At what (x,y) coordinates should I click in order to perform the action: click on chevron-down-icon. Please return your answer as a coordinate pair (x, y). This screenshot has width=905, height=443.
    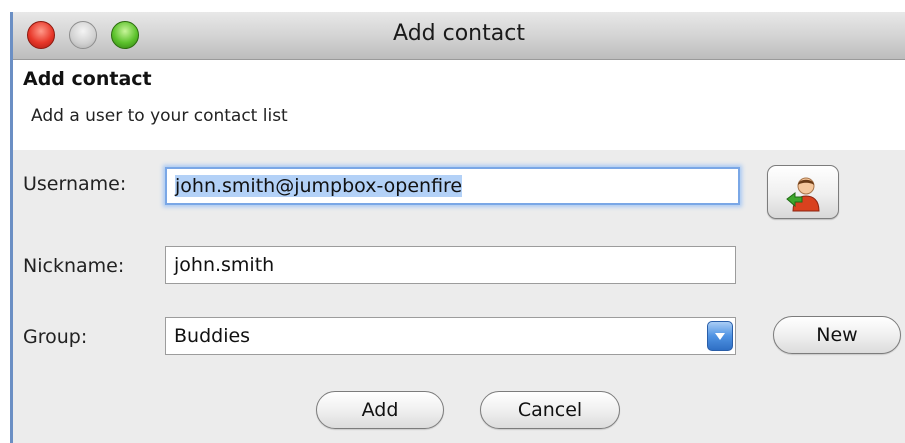
    Looking at the image, I should click on (720, 336).